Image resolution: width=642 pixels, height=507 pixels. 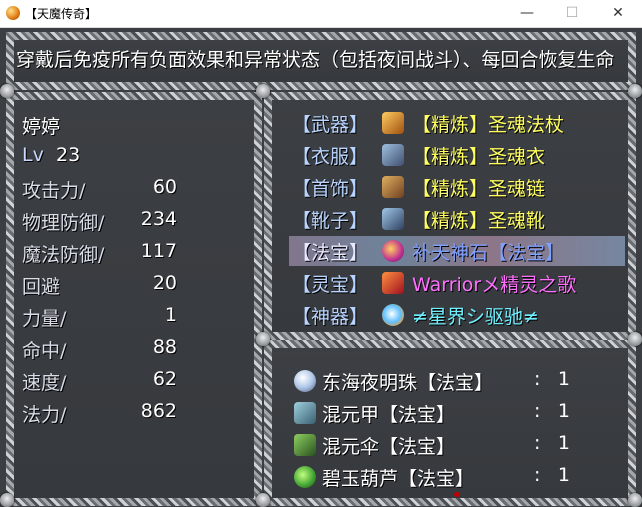 What do you see at coordinates (330, 189) in the screenshot?
I see `slot-label: 【首饰】` at bounding box center [330, 189].